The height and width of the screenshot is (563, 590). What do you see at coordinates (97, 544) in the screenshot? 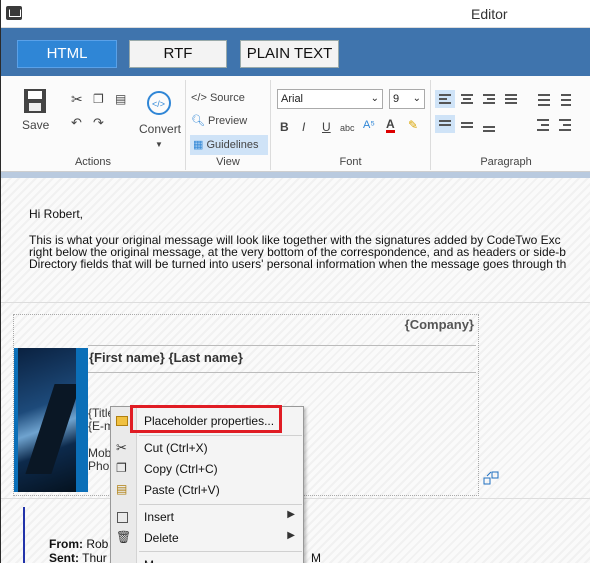
I see `from-value: Rob` at bounding box center [97, 544].